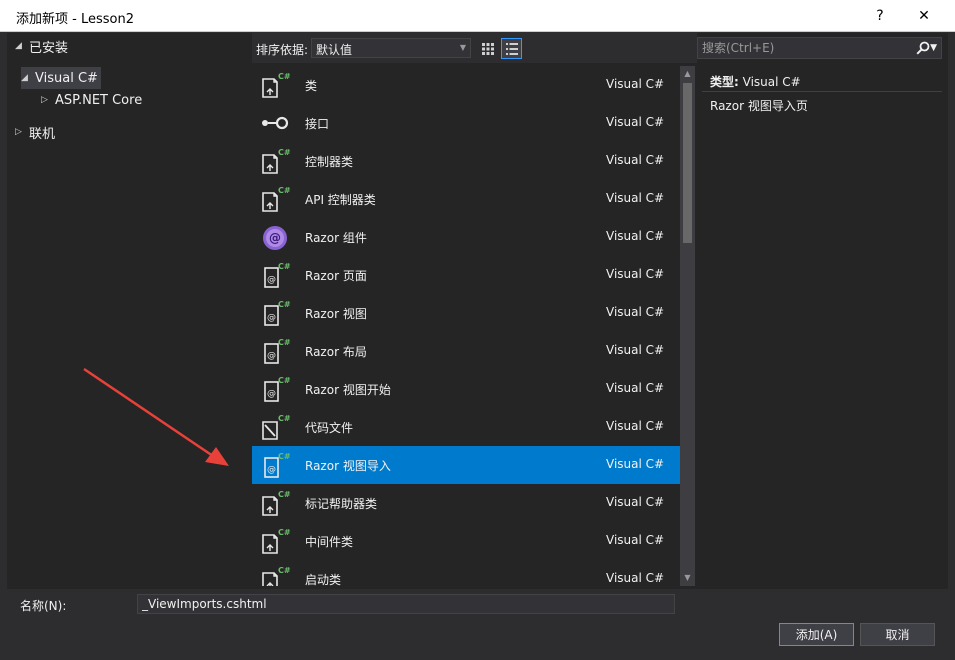 This screenshot has width=955, height=660. What do you see at coordinates (466, 351) in the screenshot?
I see `list-item: @ C# Razor 布局 Visual C#` at bounding box center [466, 351].